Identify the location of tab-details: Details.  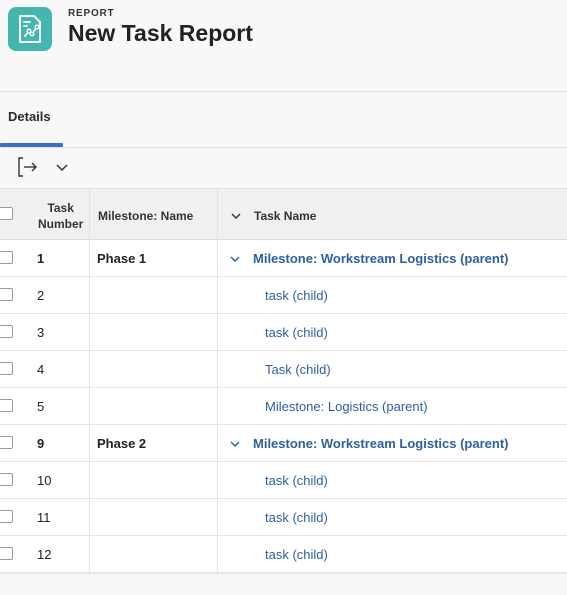
(31, 120).